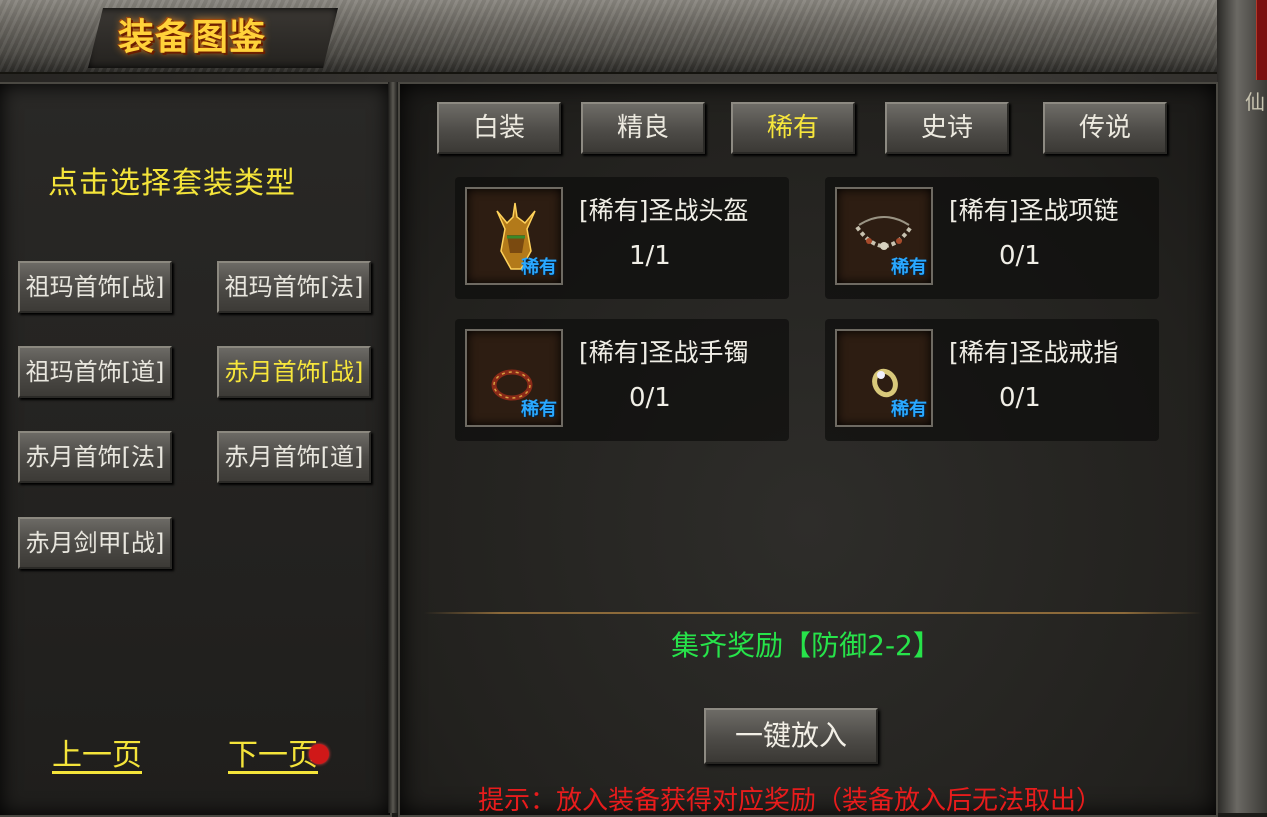  Describe the element at coordinates (273, 752) in the screenshot. I see `next-page-link: 下一页` at that location.